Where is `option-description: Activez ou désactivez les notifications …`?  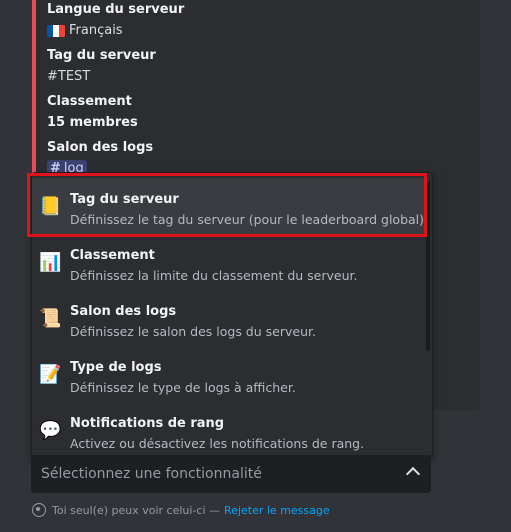 option-description: Activez ou désactivez les notifications … is located at coordinates (217, 443).